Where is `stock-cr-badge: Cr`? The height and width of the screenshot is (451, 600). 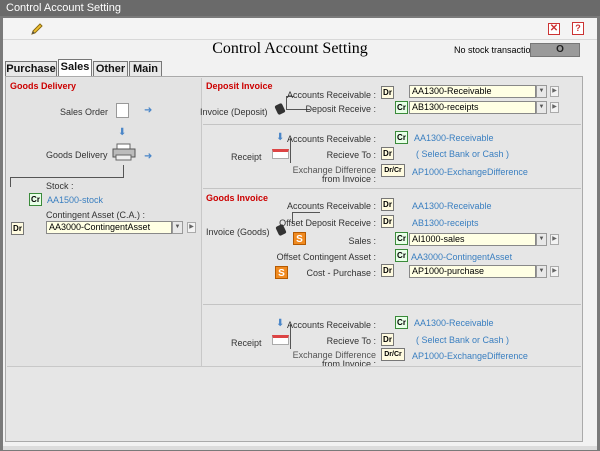
stock-cr-badge: Cr is located at coordinates (35, 199).